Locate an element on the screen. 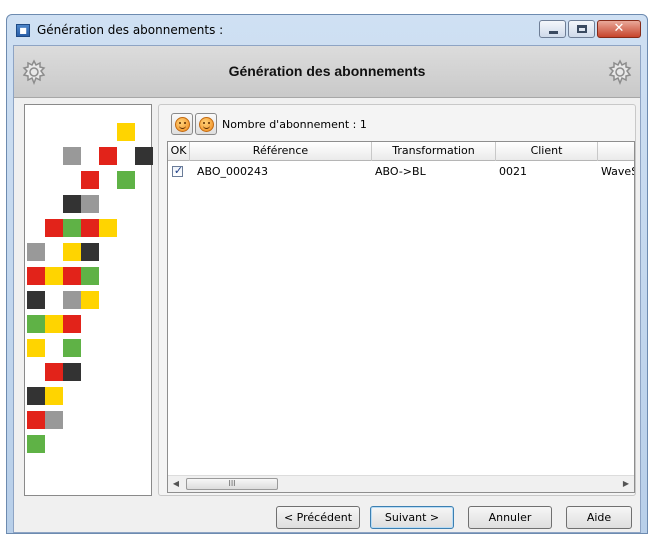 The height and width of the screenshot is (534, 653). window-controls: ✕ is located at coordinates (590, 29).